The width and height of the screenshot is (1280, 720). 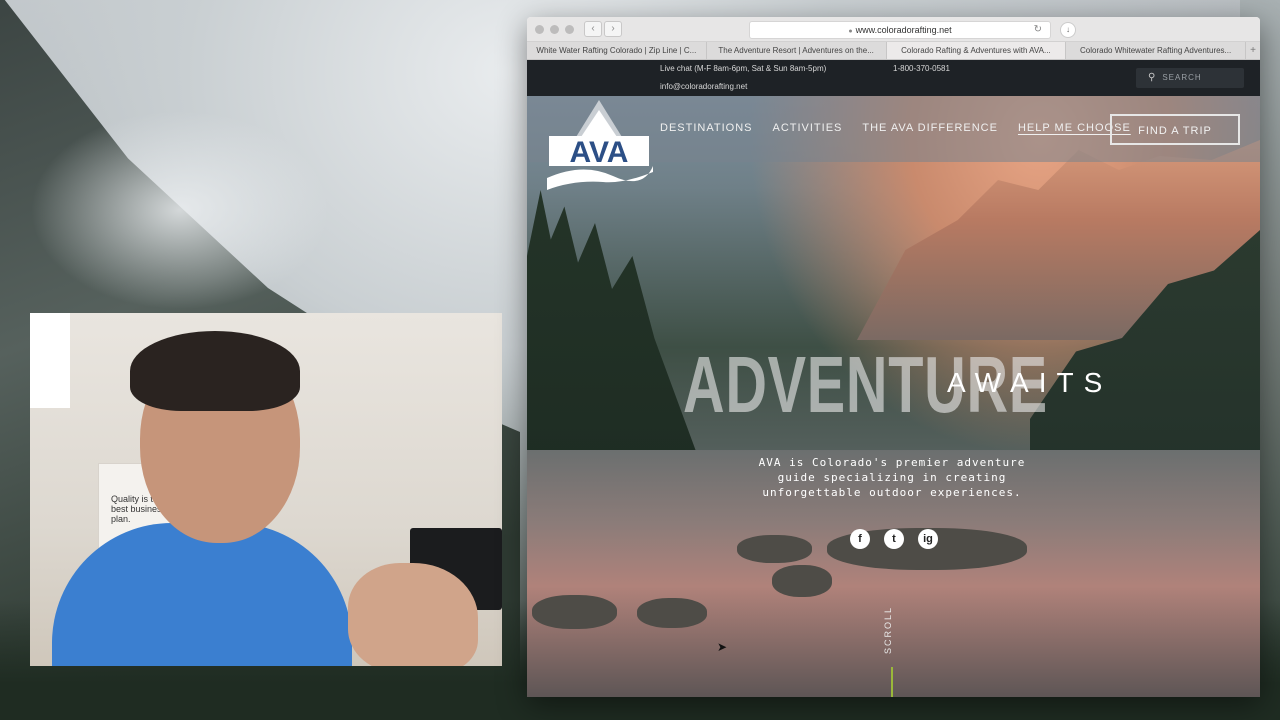 I want to click on twitter-icon: t, so click(x=894, y=539).